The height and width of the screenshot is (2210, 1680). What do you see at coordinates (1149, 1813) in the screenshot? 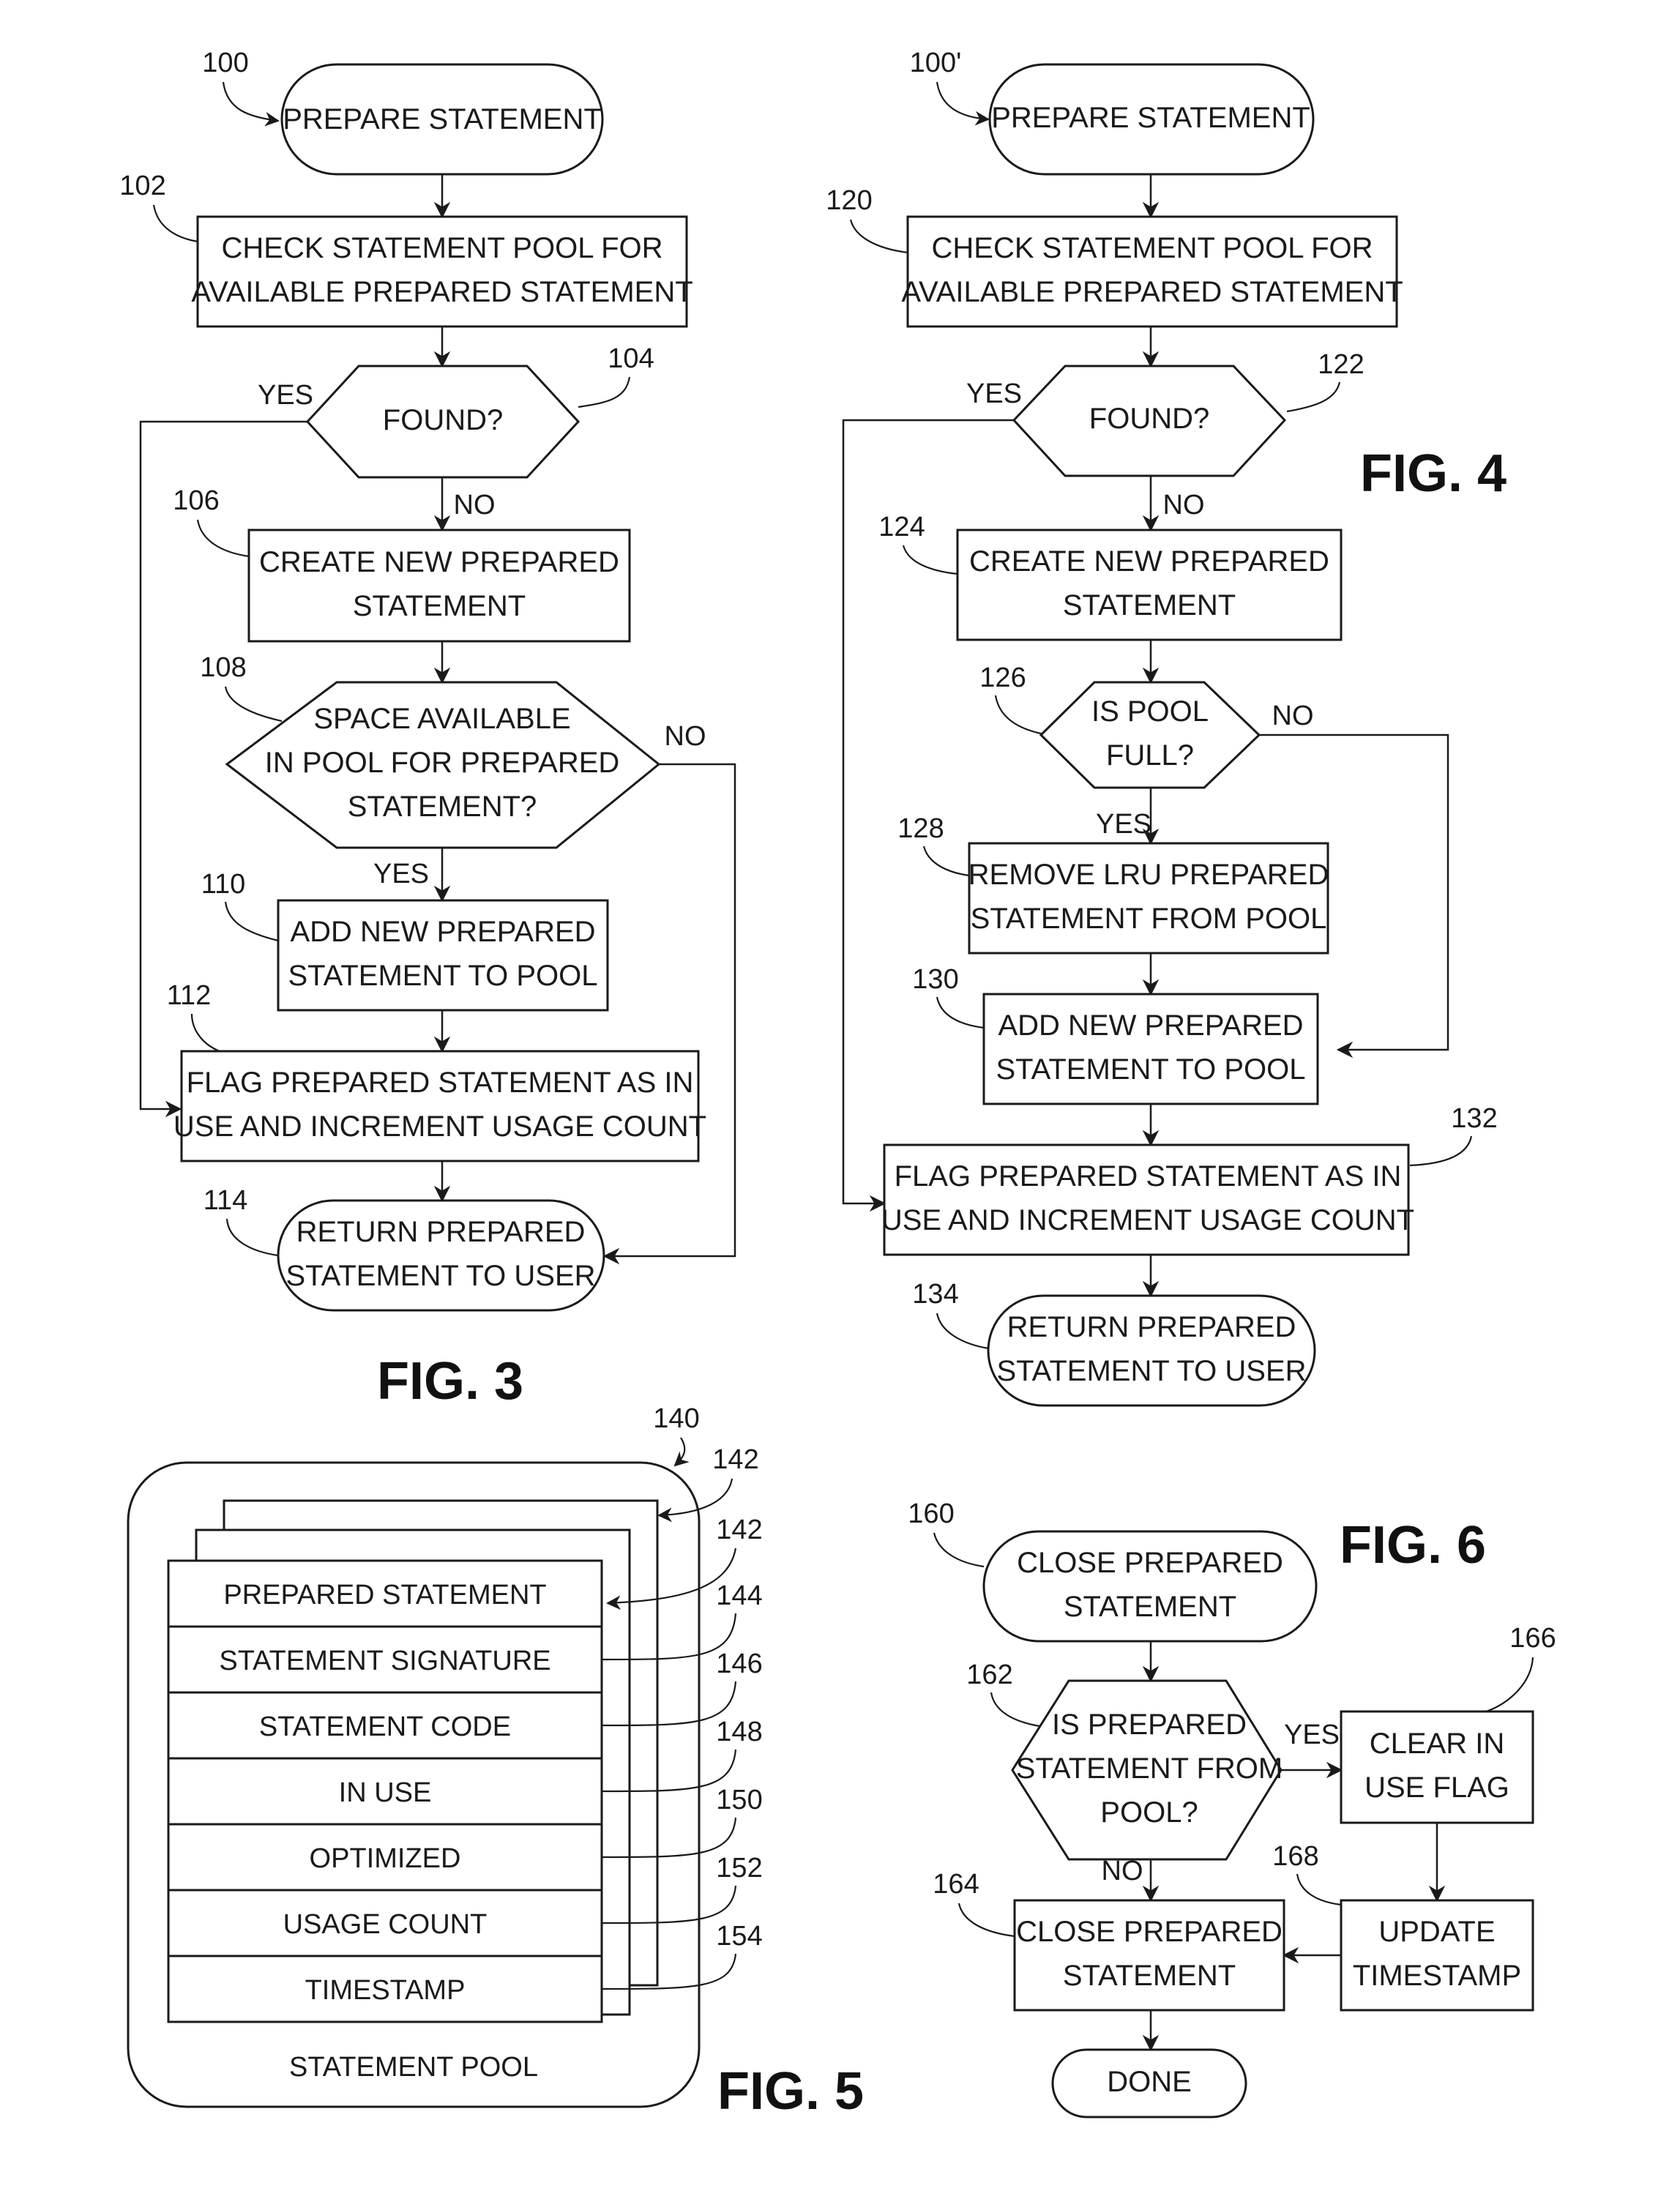
I see `text-line: POOL?` at bounding box center [1149, 1813].